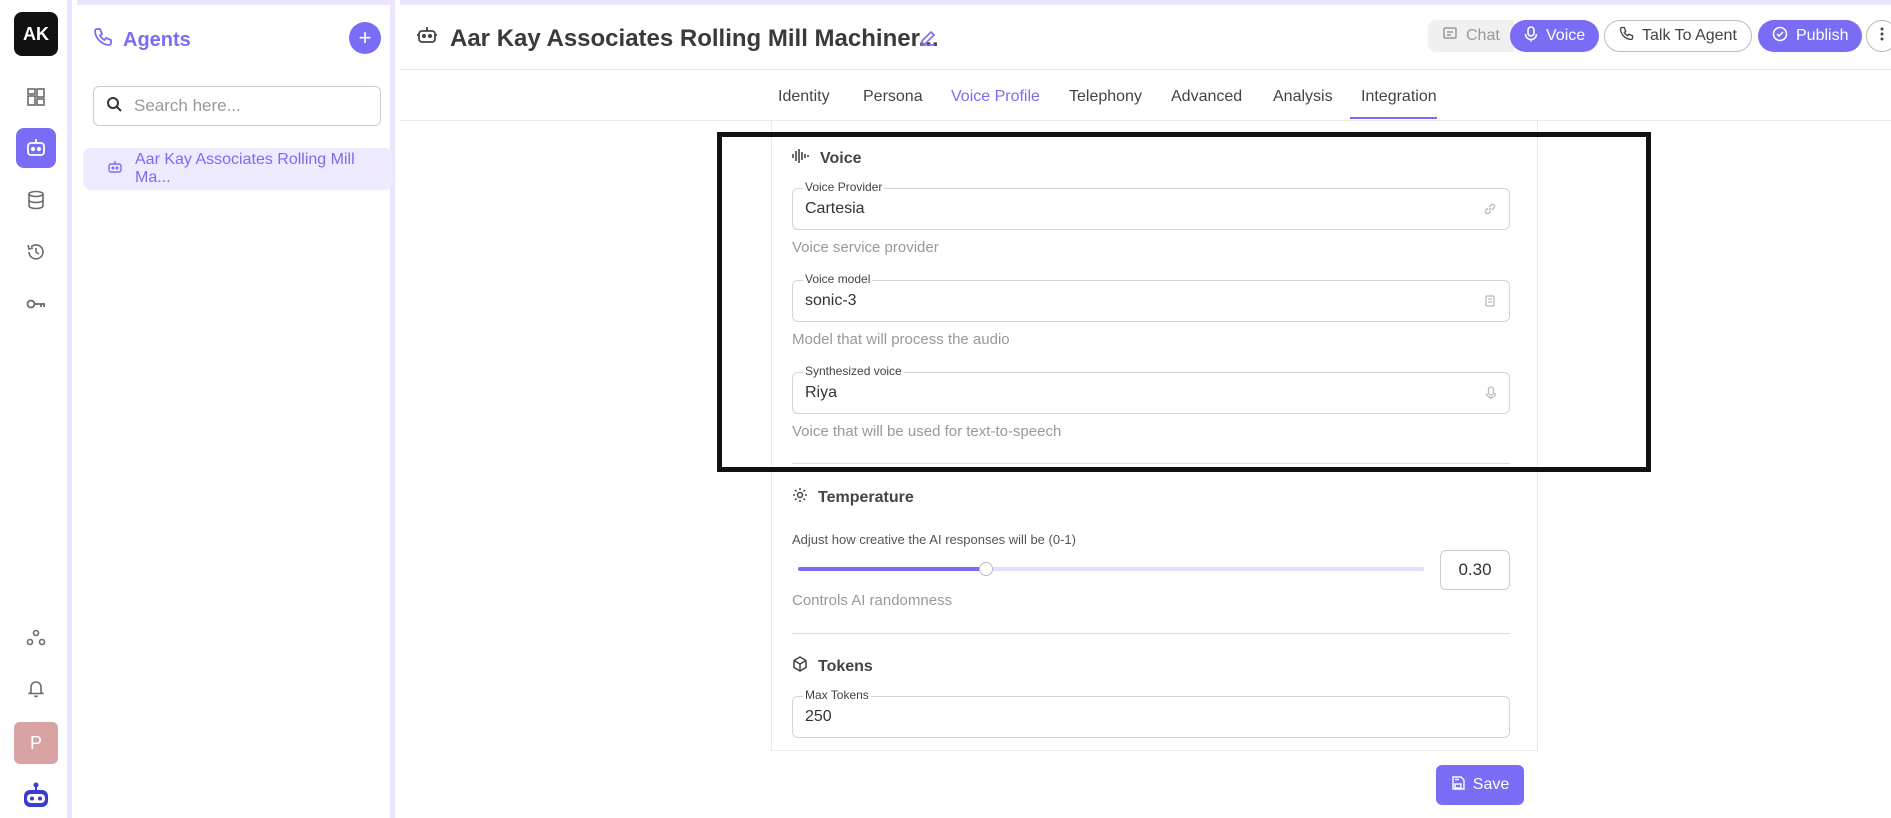 The image size is (1891, 818). What do you see at coordinates (1490, 303) in the screenshot?
I see `chip-icon` at bounding box center [1490, 303].